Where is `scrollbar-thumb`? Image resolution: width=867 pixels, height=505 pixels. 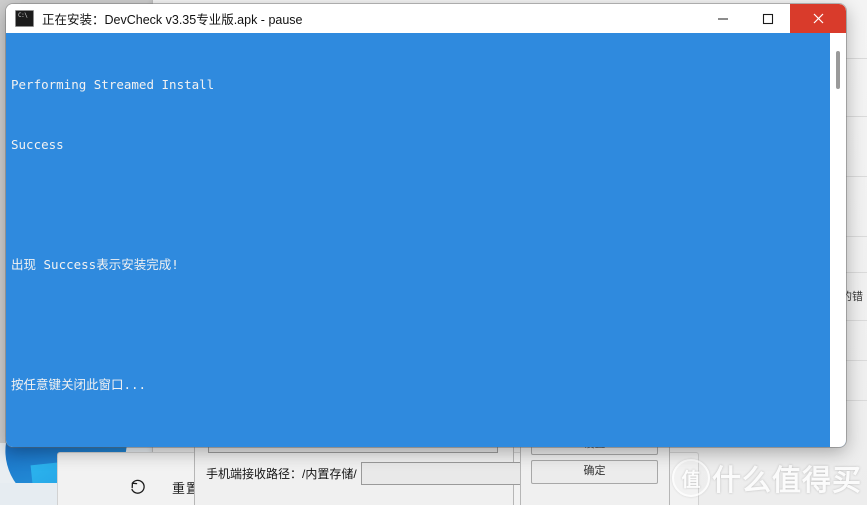
scrollbar-thumb is located at coordinates (838, 70).